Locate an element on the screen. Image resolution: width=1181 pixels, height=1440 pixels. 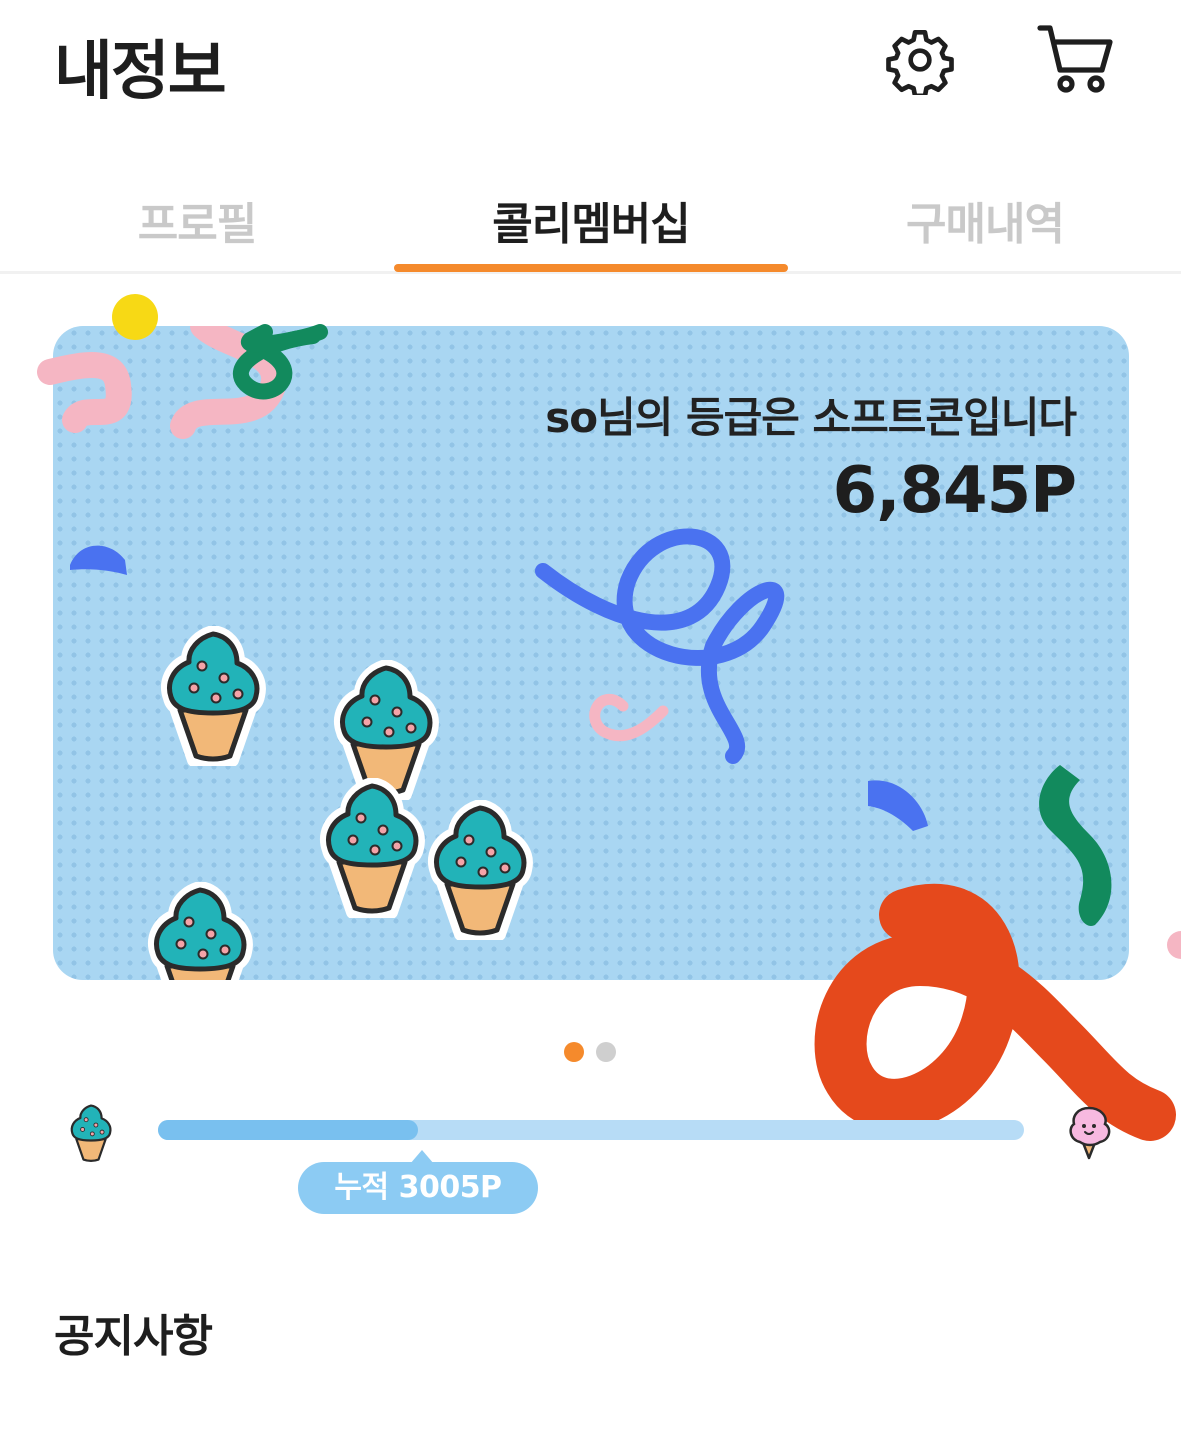
shopping-cart-icon is located at coordinates (1075, 59).